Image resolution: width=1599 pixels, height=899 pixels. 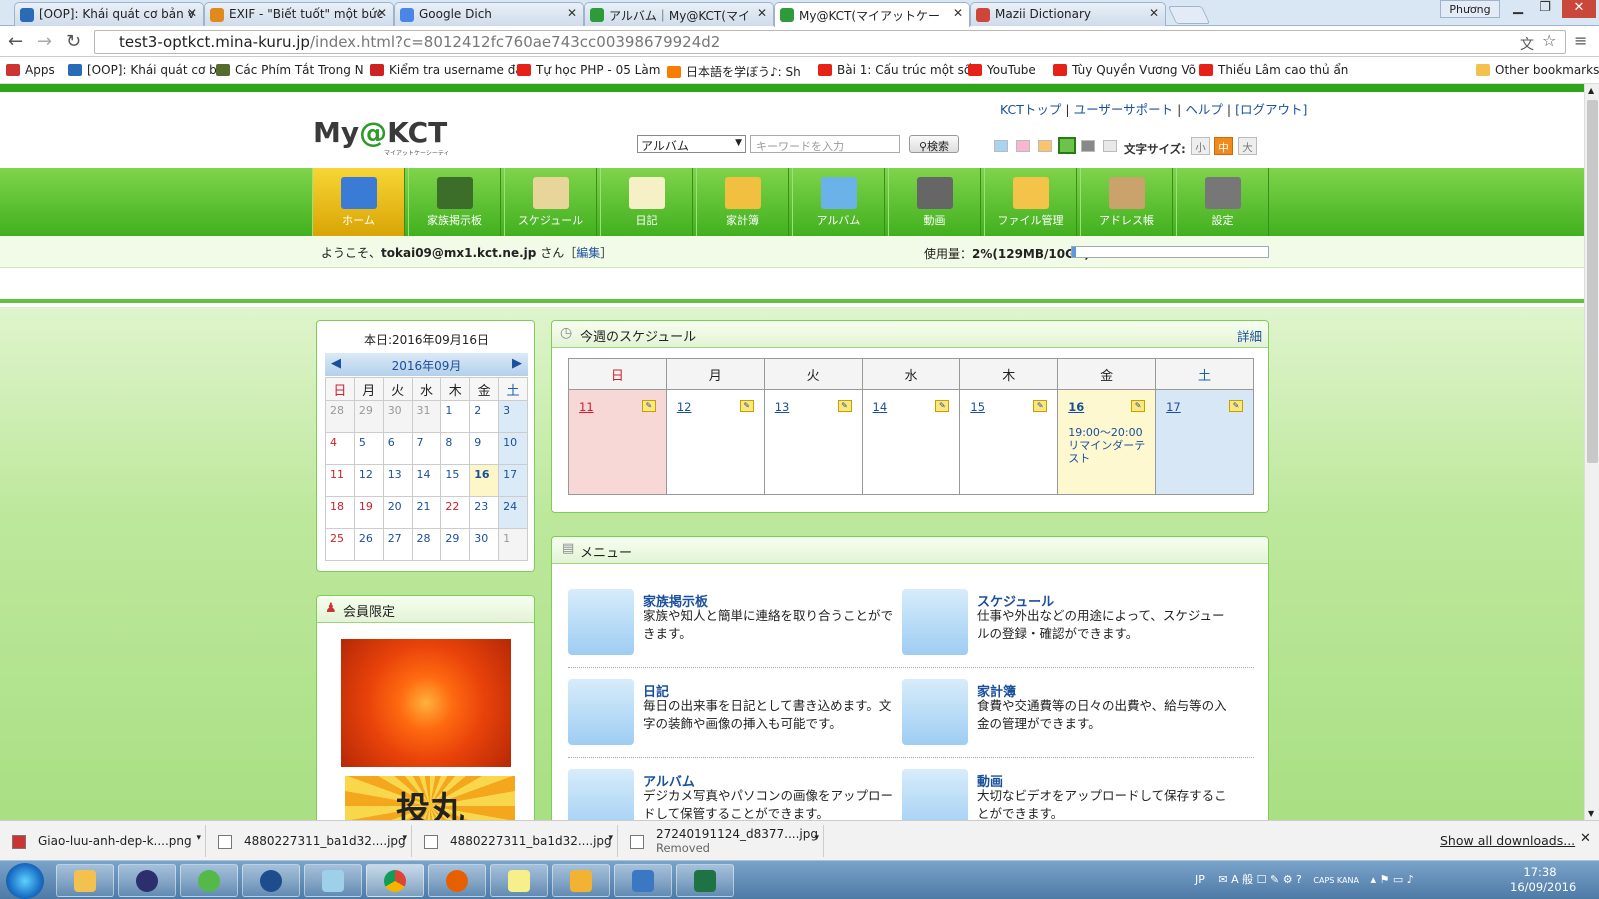 What do you see at coordinates (705, 880) in the screenshot?
I see `taskbar-app-excel` at bounding box center [705, 880].